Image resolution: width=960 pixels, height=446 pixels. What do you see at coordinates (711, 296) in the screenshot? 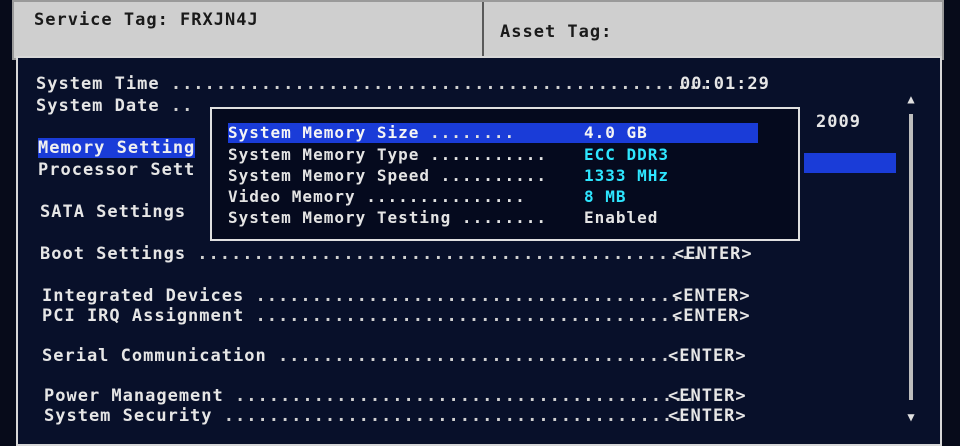
I see `integrated-devices-value: <ENTER>` at bounding box center [711, 296].